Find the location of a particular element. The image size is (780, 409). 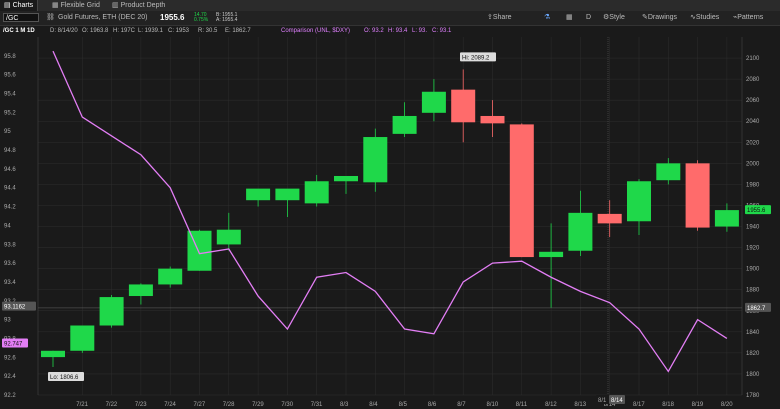

right-axis-tick: 1800 is located at coordinates (753, 375).